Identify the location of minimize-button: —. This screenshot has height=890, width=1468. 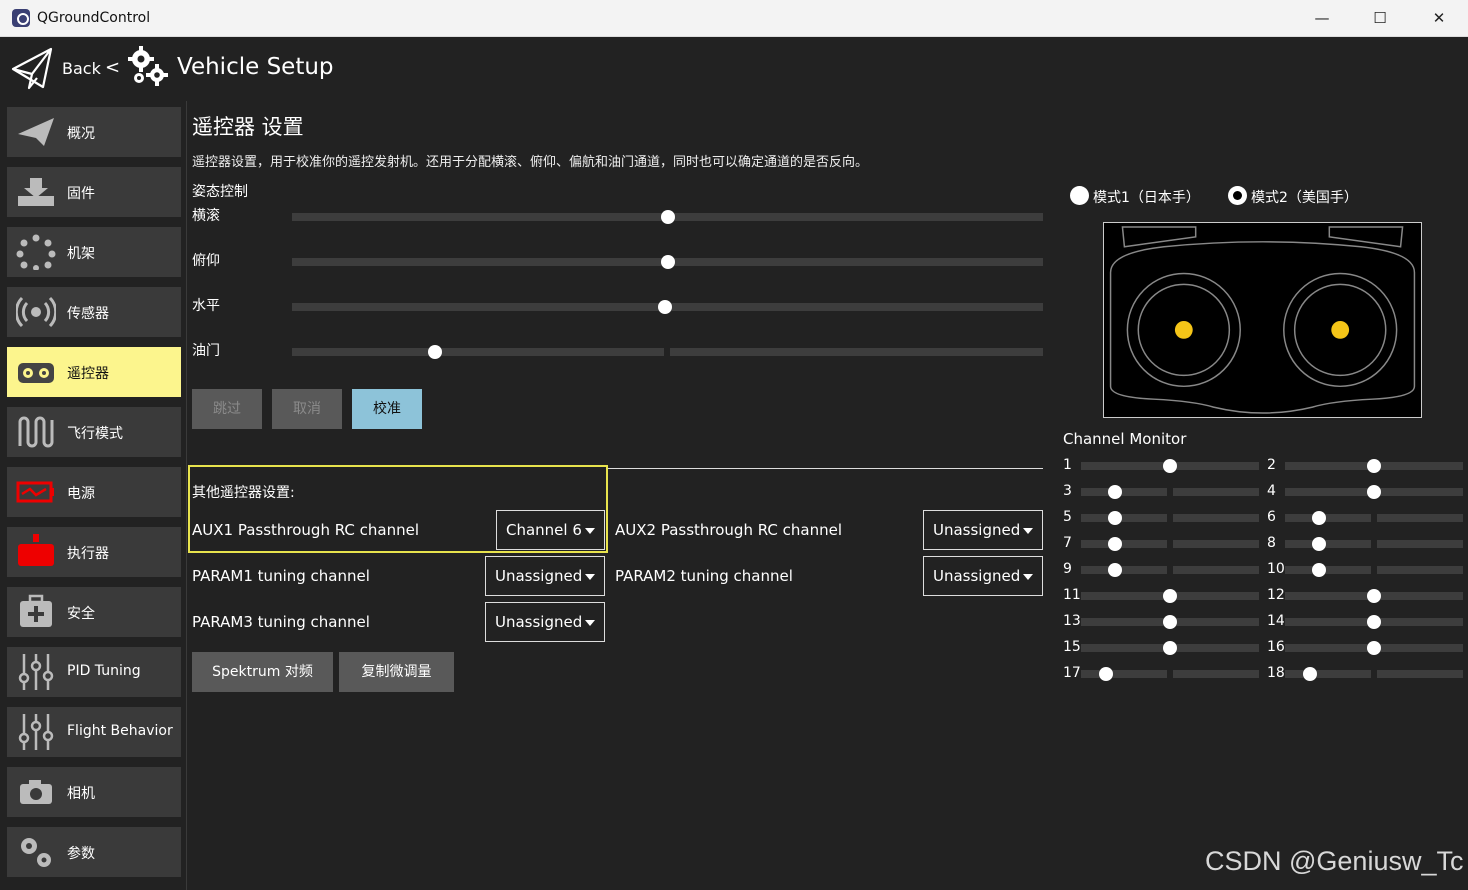
(1322, 18).